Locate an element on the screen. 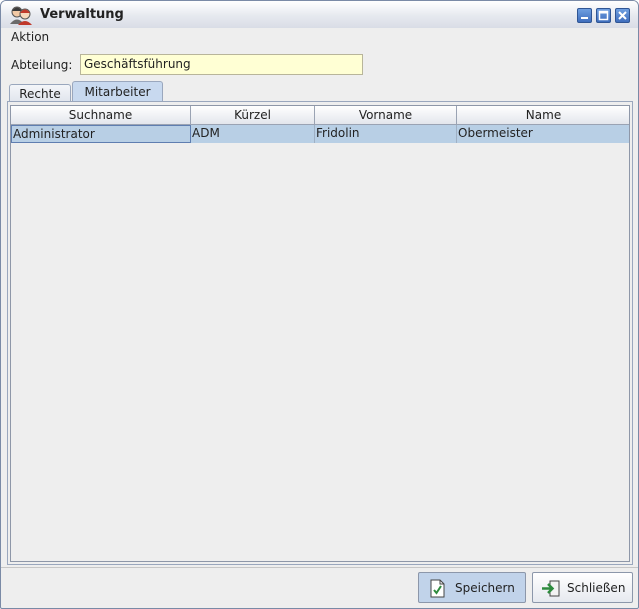 The height and width of the screenshot is (609, 639). footer-divider is located at coordinates (319, 567).